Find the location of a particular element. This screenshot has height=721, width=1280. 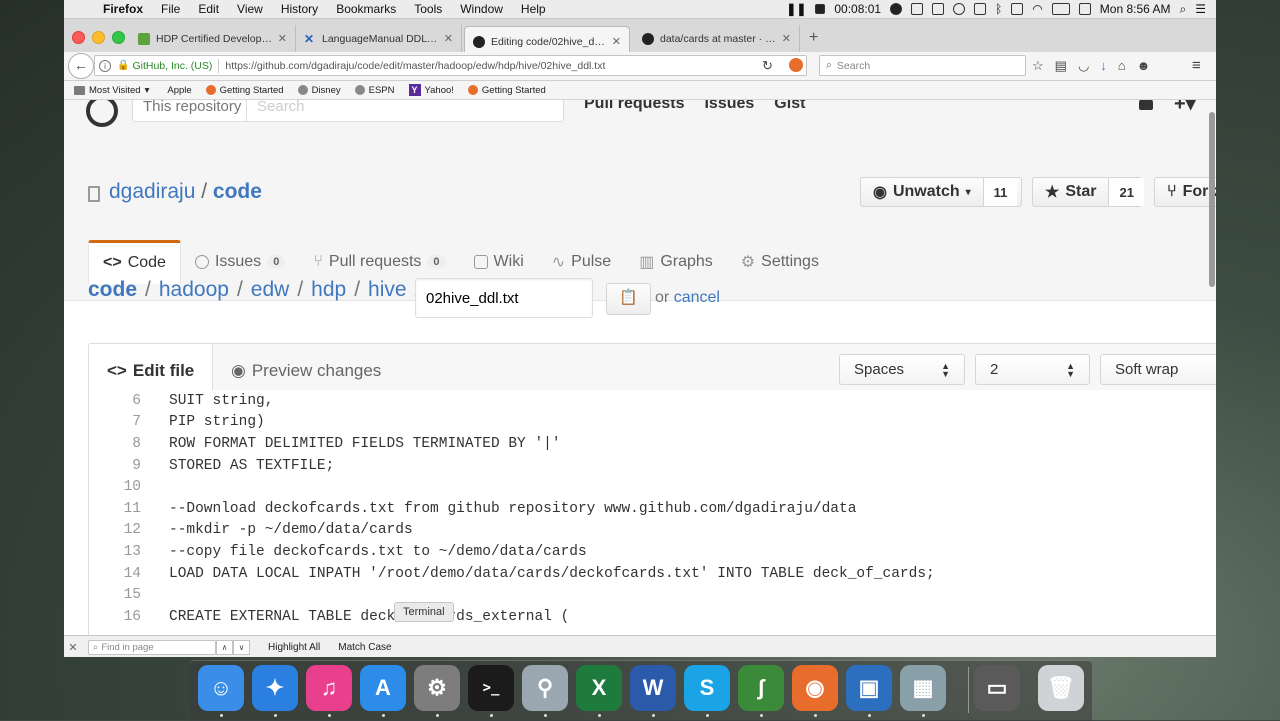

battery-icon is located at coordinates (1060, 9).